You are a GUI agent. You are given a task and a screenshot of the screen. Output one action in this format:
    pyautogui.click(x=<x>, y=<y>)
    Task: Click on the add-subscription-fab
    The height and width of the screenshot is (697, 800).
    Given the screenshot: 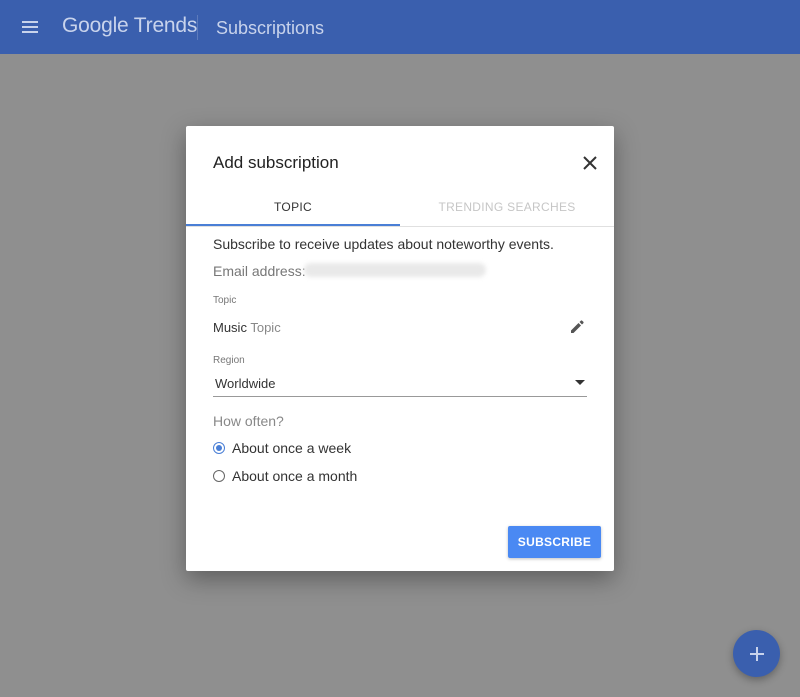 What is the action you would take?
    pyautogui.click(x=756, y=653)
    